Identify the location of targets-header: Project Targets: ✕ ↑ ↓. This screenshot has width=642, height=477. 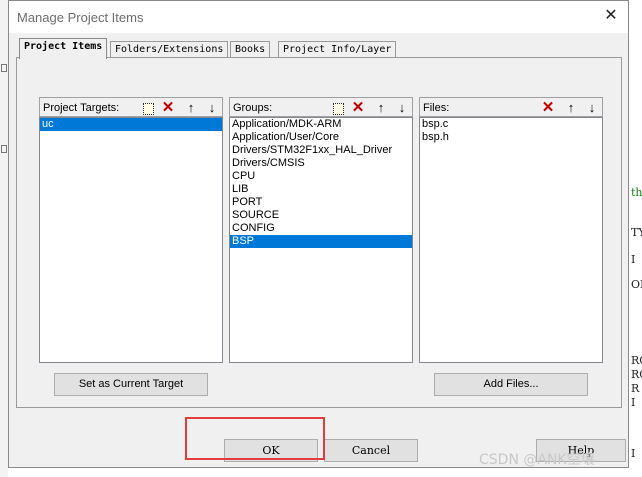
(131, 107).